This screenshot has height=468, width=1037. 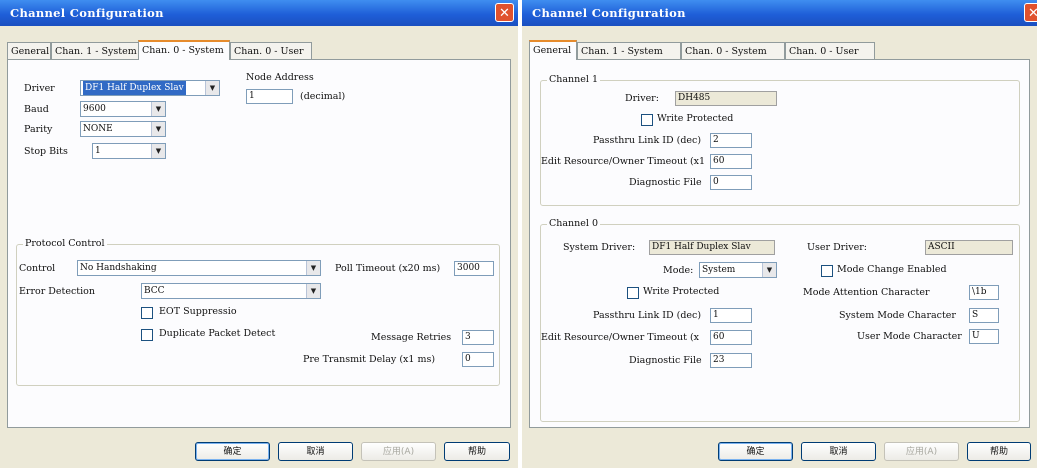 What do you see at coordinates (198, 311) in the screenshot?
I see `eot-suppression-label: EOT Suppressio` at bounding box center [198, 311].